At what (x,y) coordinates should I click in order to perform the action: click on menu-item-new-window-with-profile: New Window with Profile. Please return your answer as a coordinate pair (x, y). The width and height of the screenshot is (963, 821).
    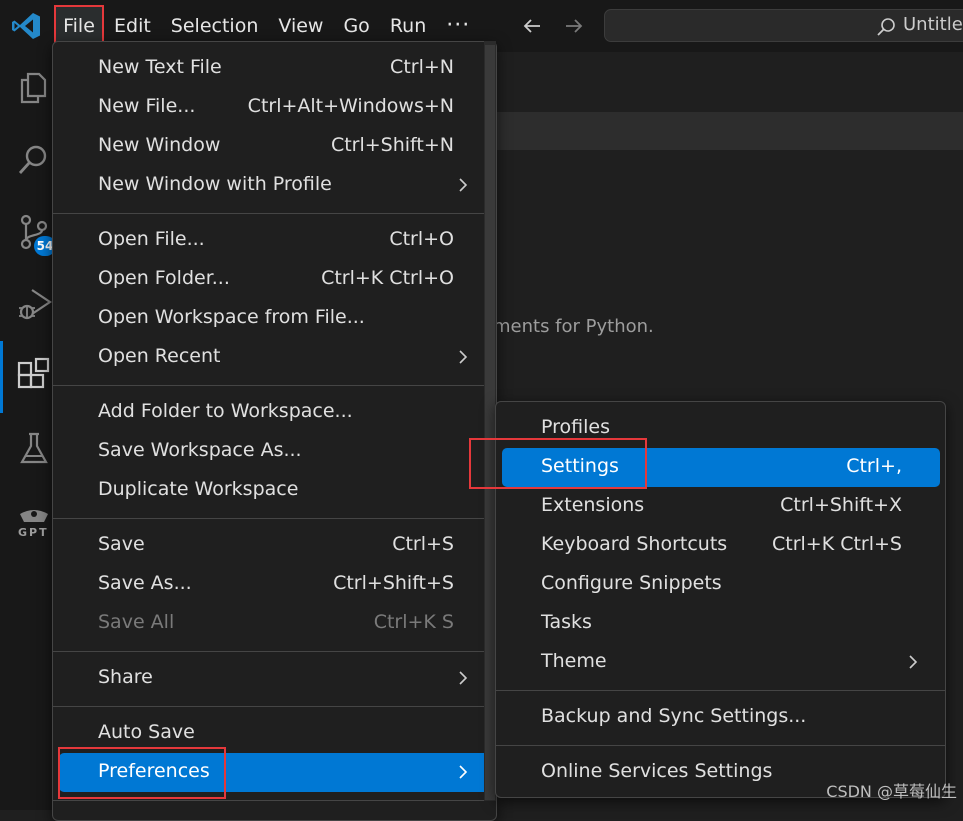
    Looking at the image, I should click on (274, 185).